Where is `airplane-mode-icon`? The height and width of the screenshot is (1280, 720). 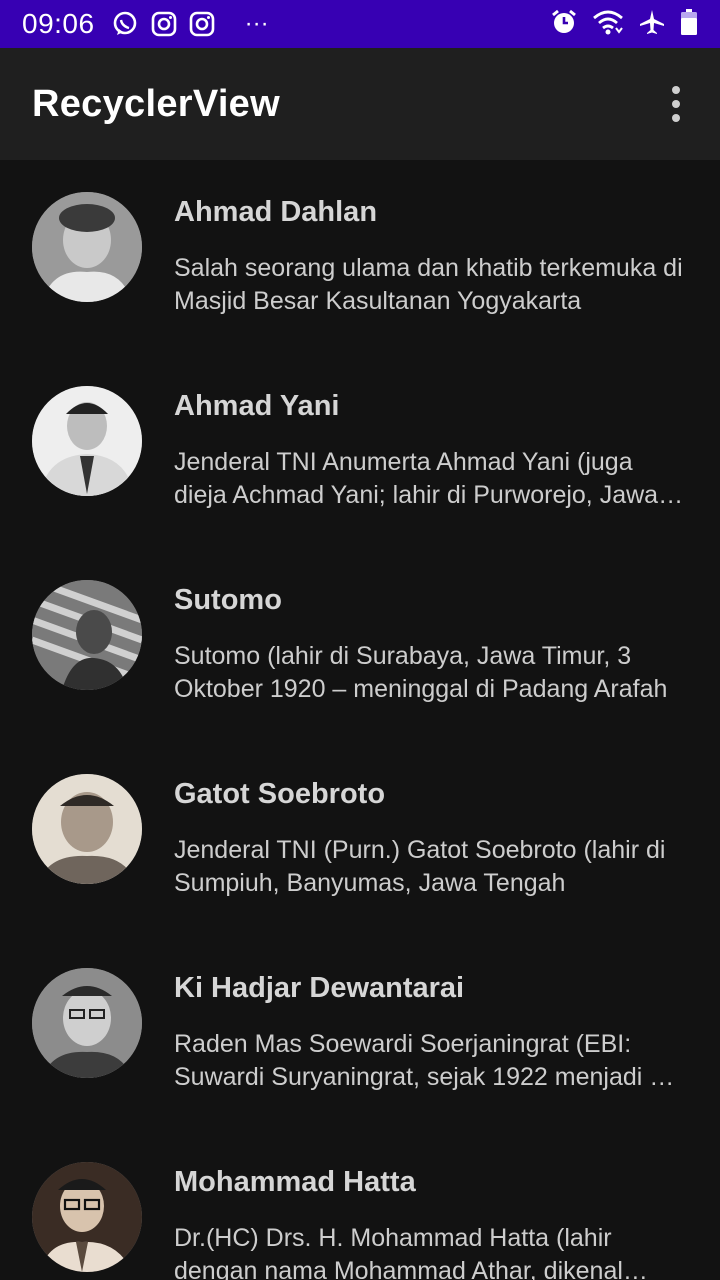
airplane-mode-icon is located at coordinates (652, 24).